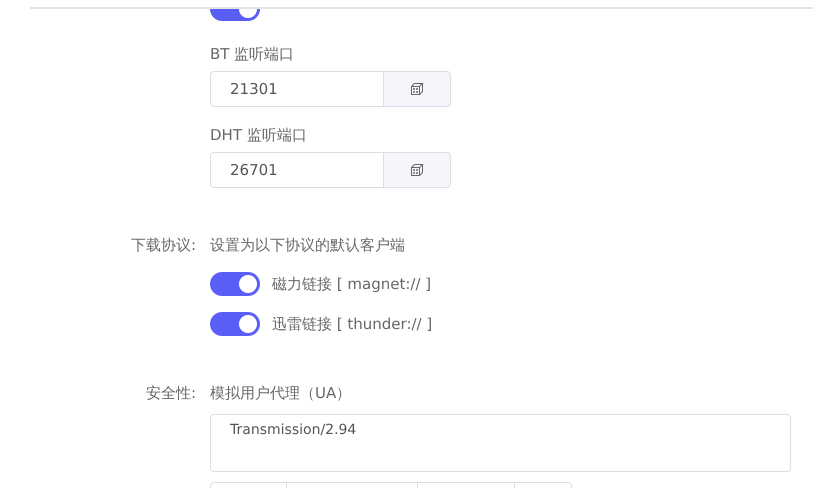 This screenshot has height=488, width=813. I want to click on port-field: 26701, so click(297, 170).